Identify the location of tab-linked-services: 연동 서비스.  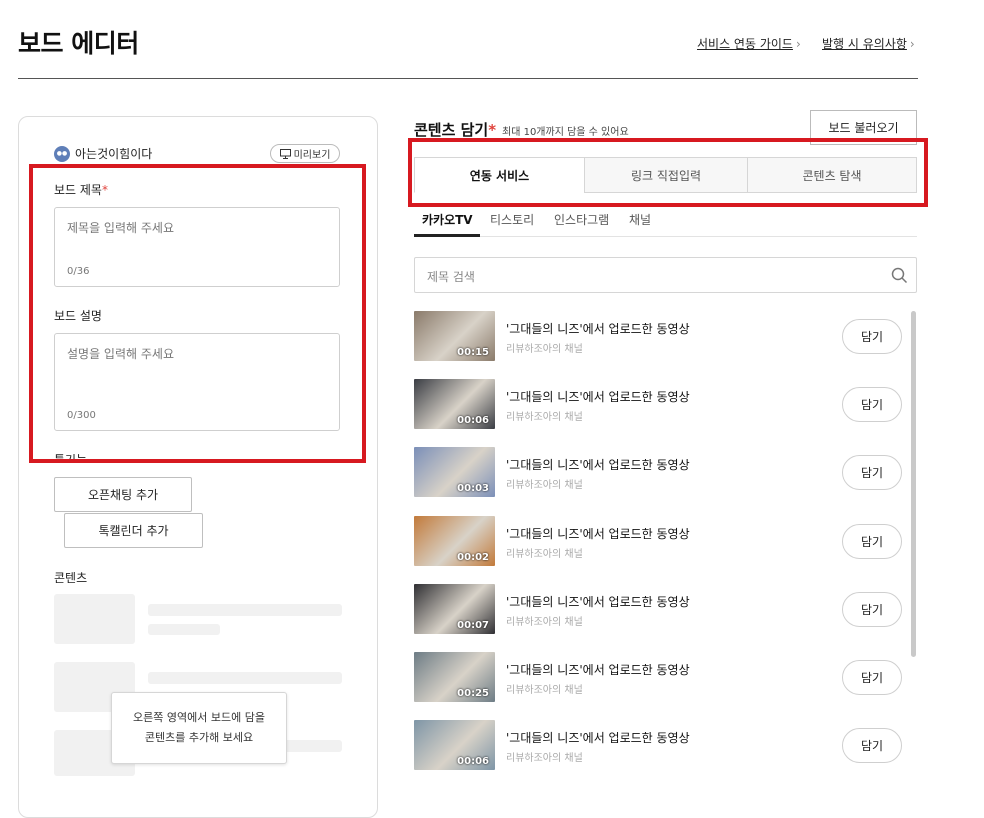
(499, 175).